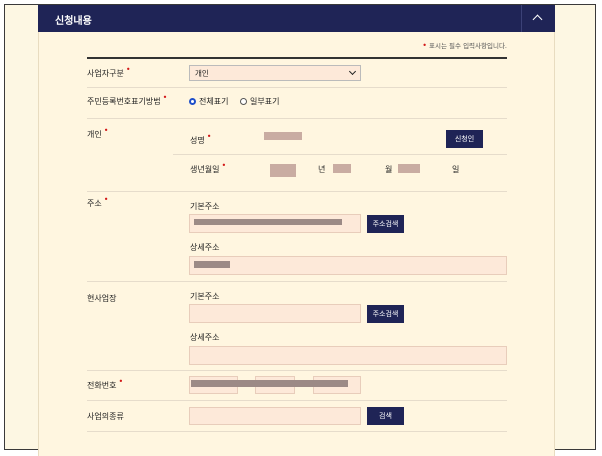 The width and height of the screenshot is (602, 456). What do you see at coordinates (102, 298) in the screenshot?
I see `workplace-label: 현사업장` at bounding box center [102, 298].